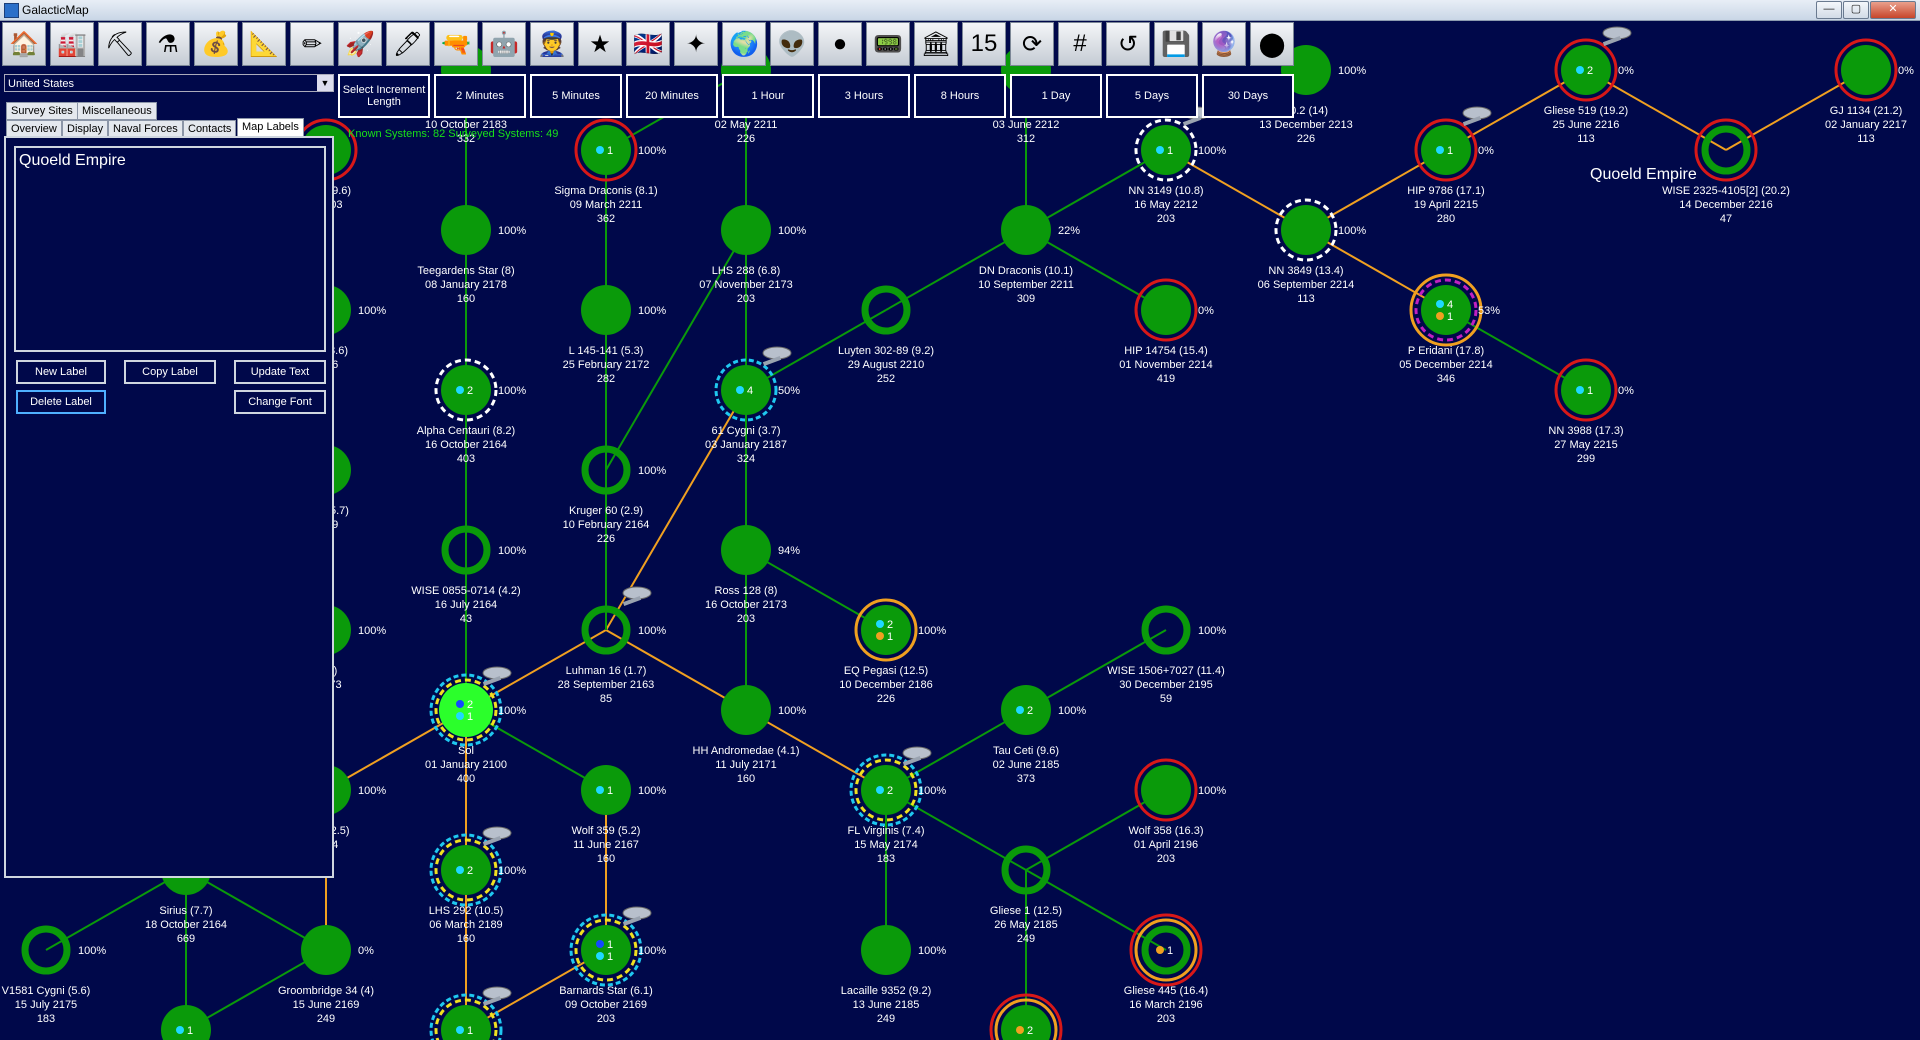 The height and width of the screenshot is (1040, 1920). I want to click on maximize-button: ▢, so click(1856, 10).